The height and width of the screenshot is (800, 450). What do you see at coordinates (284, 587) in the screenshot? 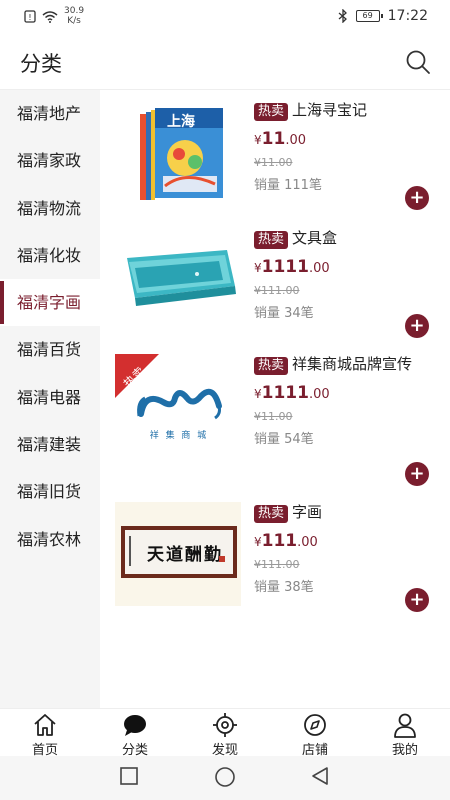
I see `sales-count: 销量 38笔` at bounding box center [284, 587].